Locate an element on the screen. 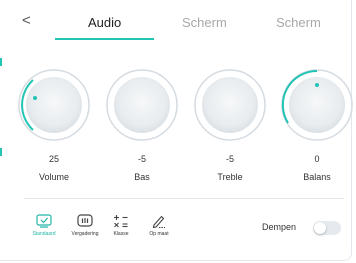  mode-vergadering: Vergadering is located at coordinates (85, 225).